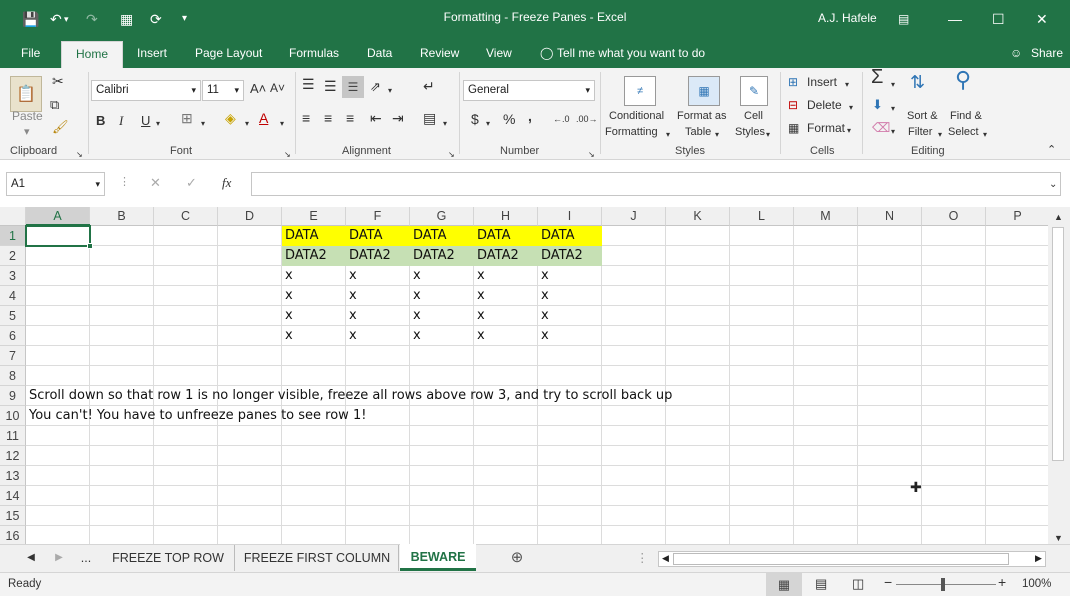  Describe the element at coordinates (479, 315) in the screenshot. I see `cell-h5: x` at that location.